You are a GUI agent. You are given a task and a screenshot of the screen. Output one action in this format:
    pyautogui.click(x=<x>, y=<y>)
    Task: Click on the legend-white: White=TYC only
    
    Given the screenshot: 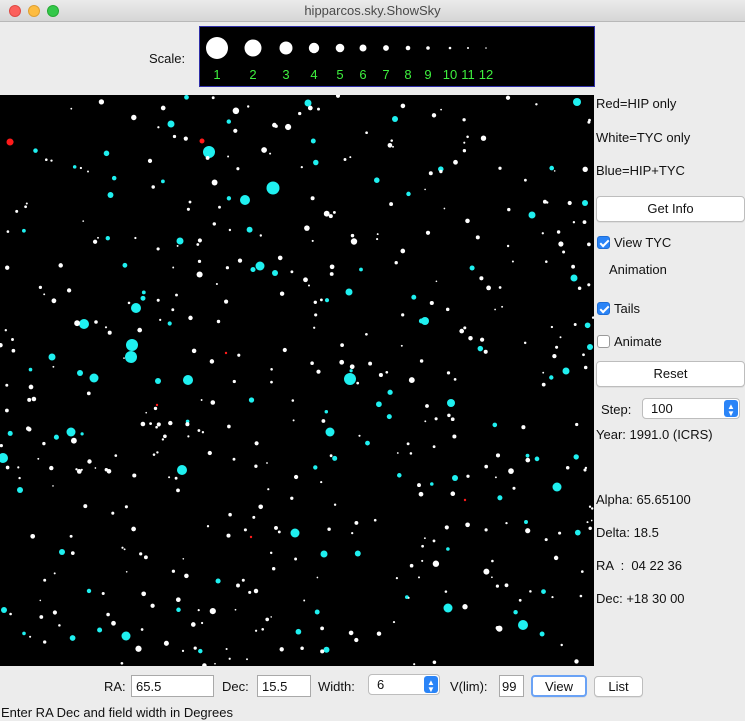 What is the action you would take?
    pyautogui.click(x=643, y=137)
    